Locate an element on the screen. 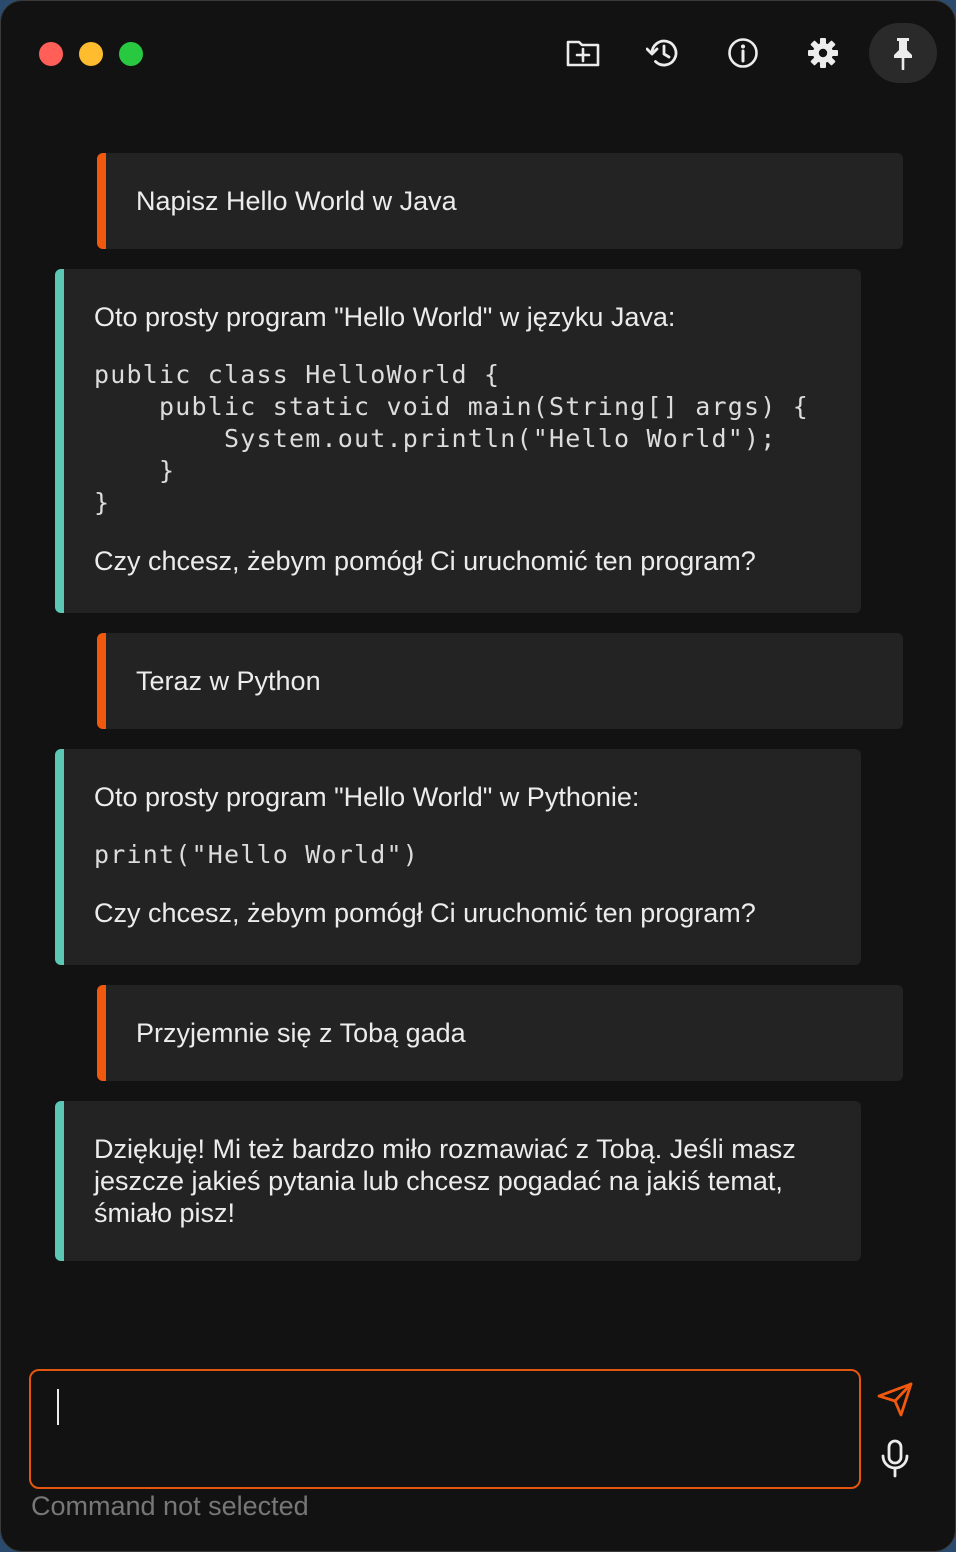 This screenshot has height=1552, width=956. send-icon is located at coordinates (895, 1399).